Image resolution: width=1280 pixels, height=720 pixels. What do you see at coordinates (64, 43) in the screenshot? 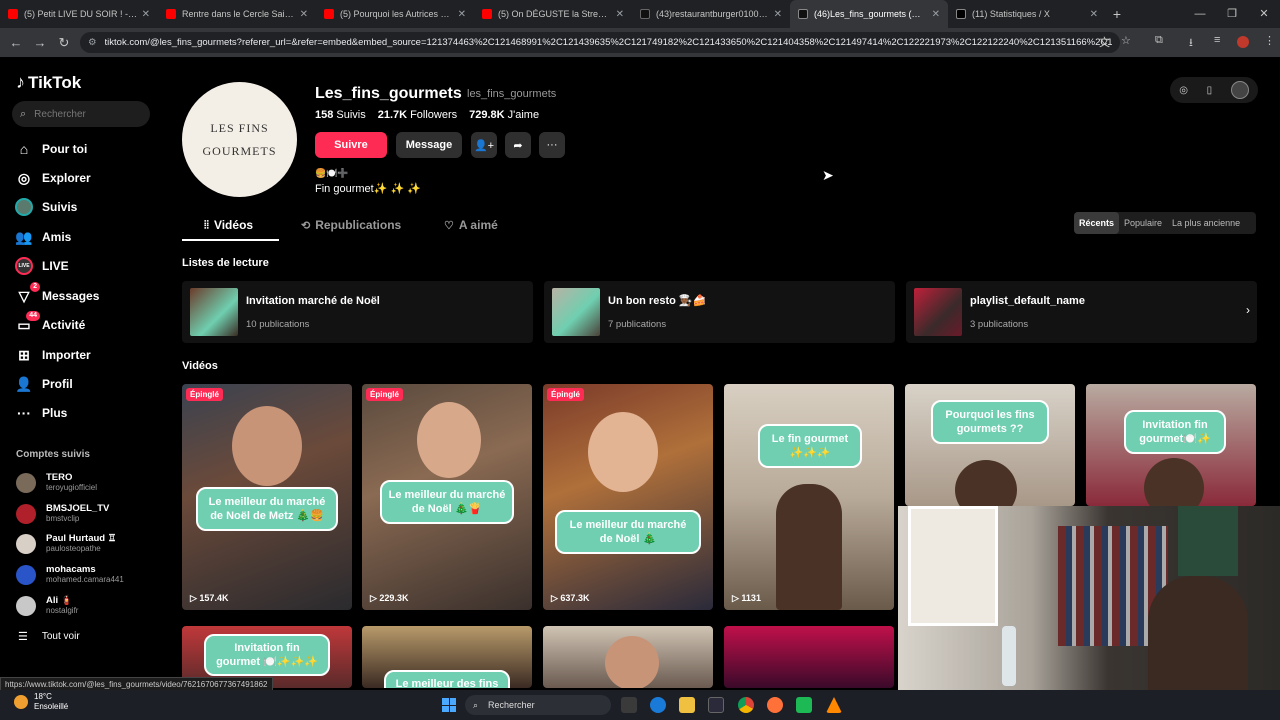
I see `reload-icon: ↻` at bounding box center [64, 43].